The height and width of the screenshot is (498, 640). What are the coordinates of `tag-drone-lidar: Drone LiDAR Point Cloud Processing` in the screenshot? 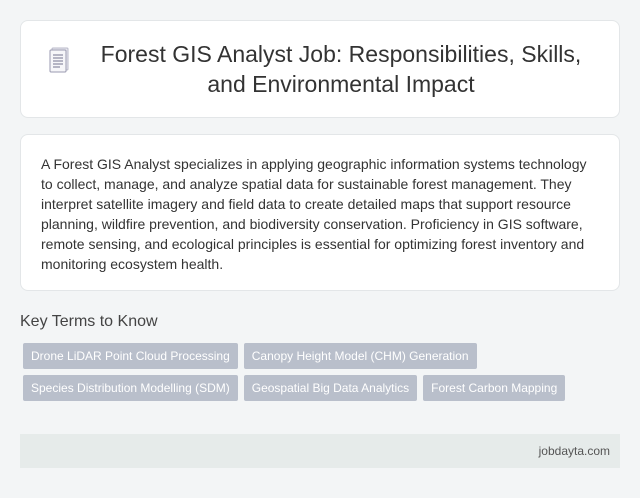 It's located at (130, 356).